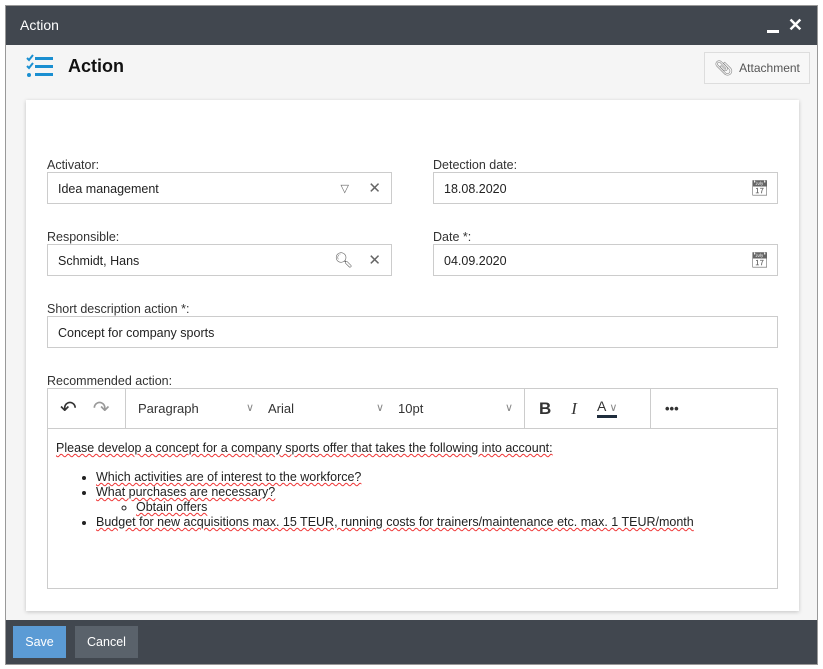  I want to click on footer-bar: Save Cancel, so click(411, 642).